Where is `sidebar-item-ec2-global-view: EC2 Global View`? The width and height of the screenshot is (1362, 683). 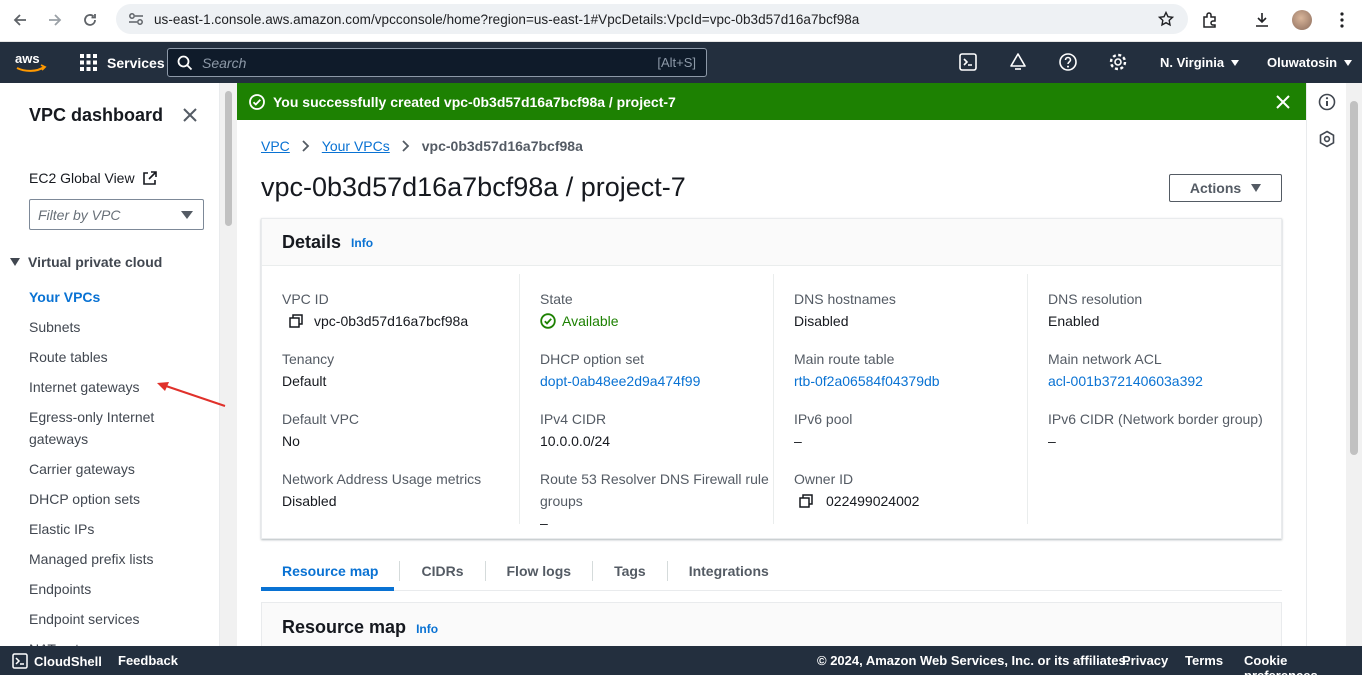
sidebar-item-ec2-global-view: EC2 Global View is located at coordinates (93, 178).